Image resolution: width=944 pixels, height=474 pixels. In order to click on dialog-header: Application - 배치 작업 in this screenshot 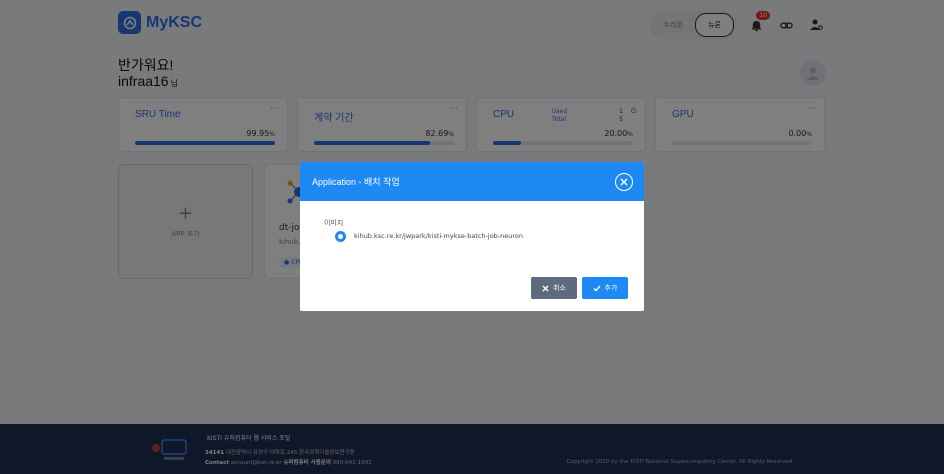, I will do `click(472, 181)`.